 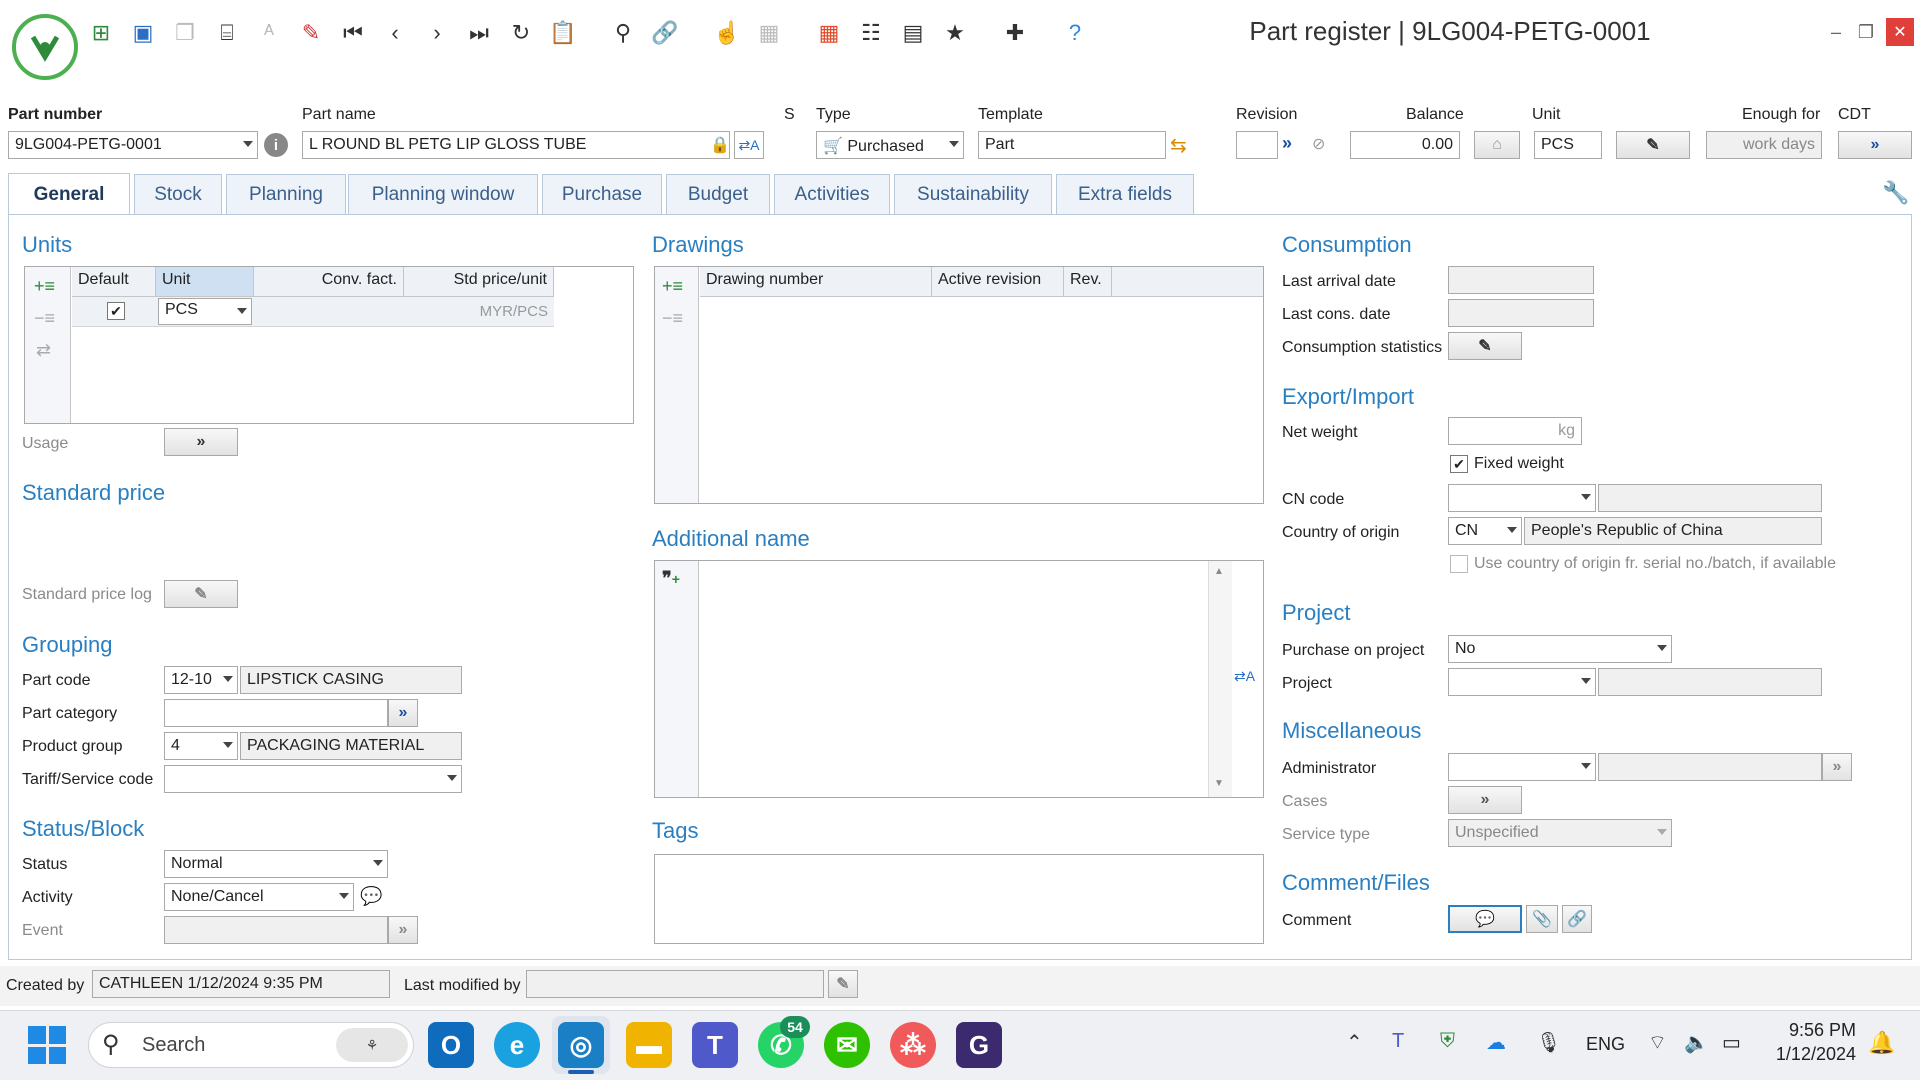 What do you see at coordinates (1178, 145) in the screenshot?
I see `swap-icon: ⇆` at bounding box center [1178, 145].